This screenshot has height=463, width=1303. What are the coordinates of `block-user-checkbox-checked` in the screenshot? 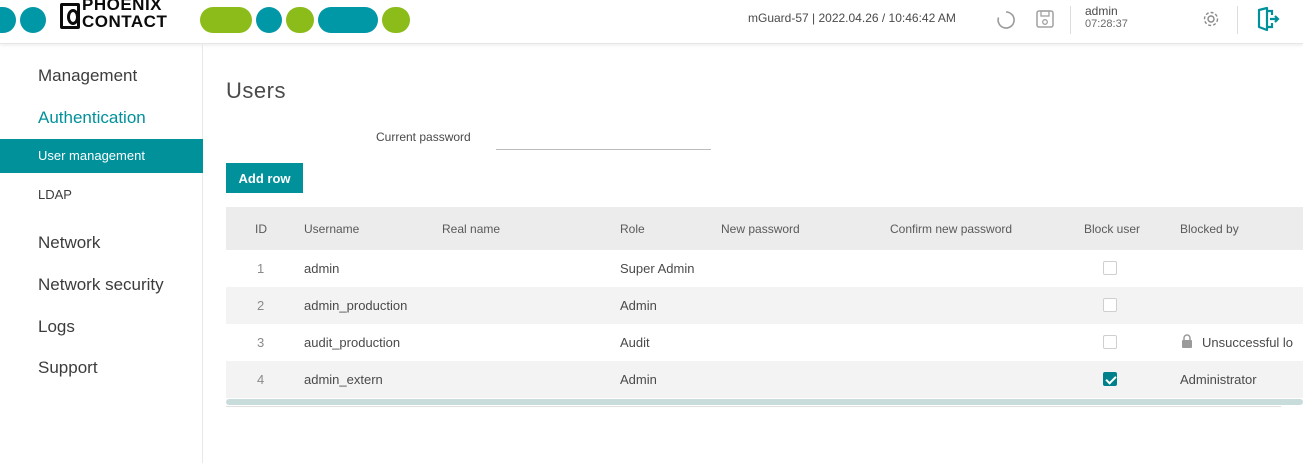 It's located at (1110, 379).